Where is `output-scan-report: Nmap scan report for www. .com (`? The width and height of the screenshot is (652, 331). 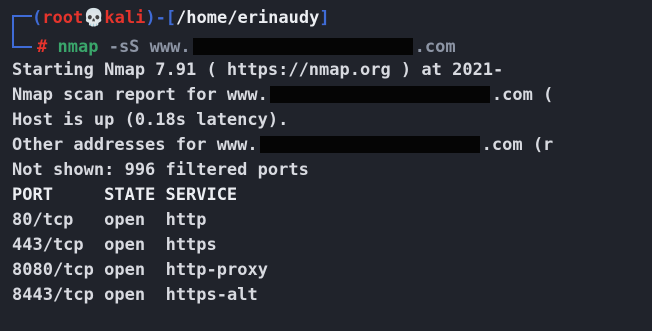
output-scan-report: Nmap scan report for www. .com ( is located at coordinates (282, 95).